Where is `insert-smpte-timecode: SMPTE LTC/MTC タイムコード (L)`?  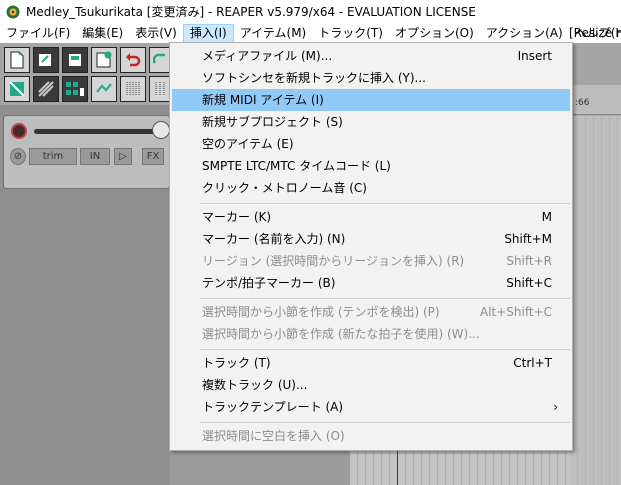 insert-smpte-timecode: SMPTE LTC/MTC タイムコード (L) is located at coordinates (371, 166).